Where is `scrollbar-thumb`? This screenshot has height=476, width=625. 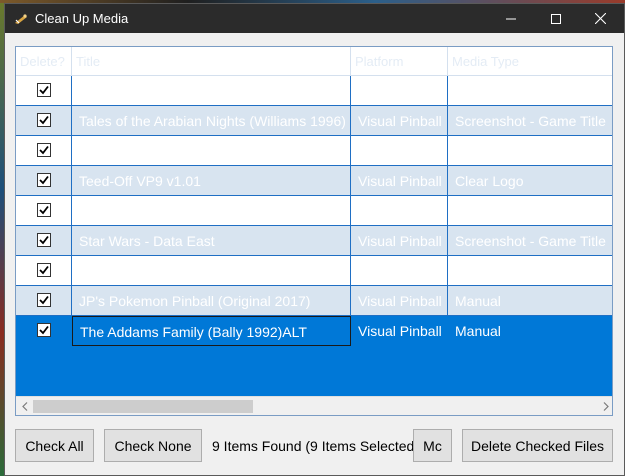 scrollbar-thumb is located at coordinates (143, 406).